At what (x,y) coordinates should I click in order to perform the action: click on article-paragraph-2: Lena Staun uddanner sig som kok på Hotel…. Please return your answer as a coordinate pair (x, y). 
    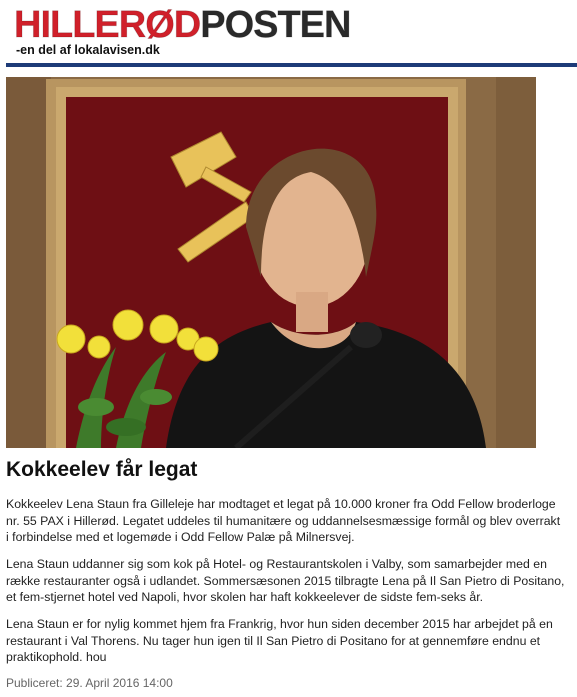
    Looking at the image, I should click on (285, 580).